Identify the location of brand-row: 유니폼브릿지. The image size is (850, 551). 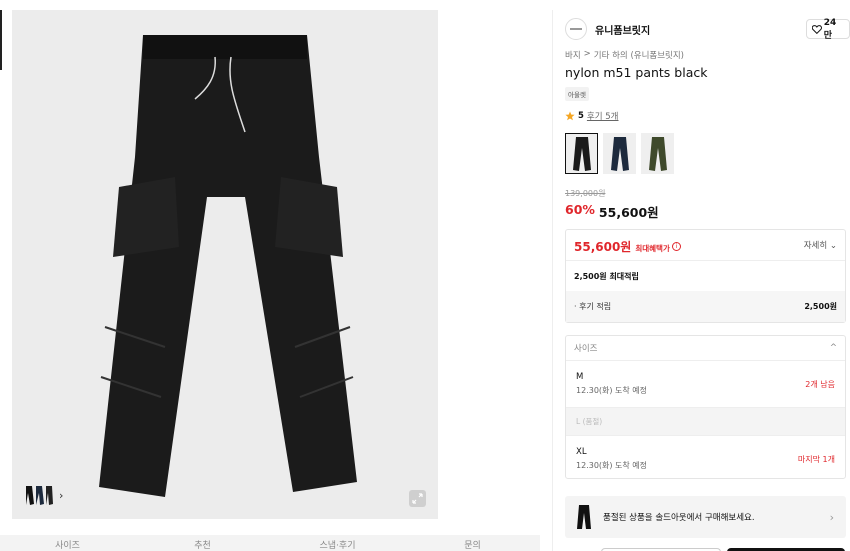
(607, 29).